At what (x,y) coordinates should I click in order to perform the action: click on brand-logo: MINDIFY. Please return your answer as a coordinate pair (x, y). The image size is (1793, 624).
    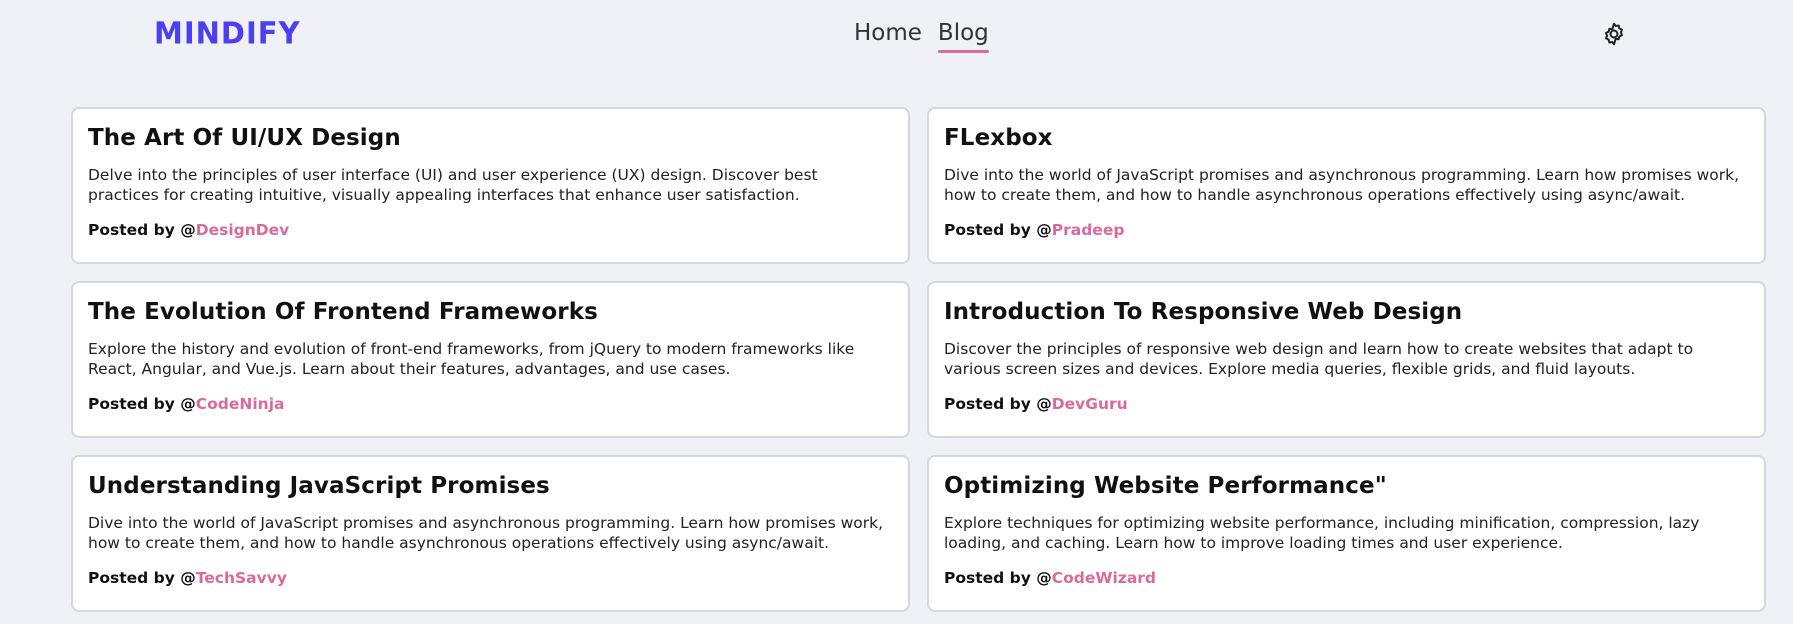
    Looking at the image, I should click on (227, 33).